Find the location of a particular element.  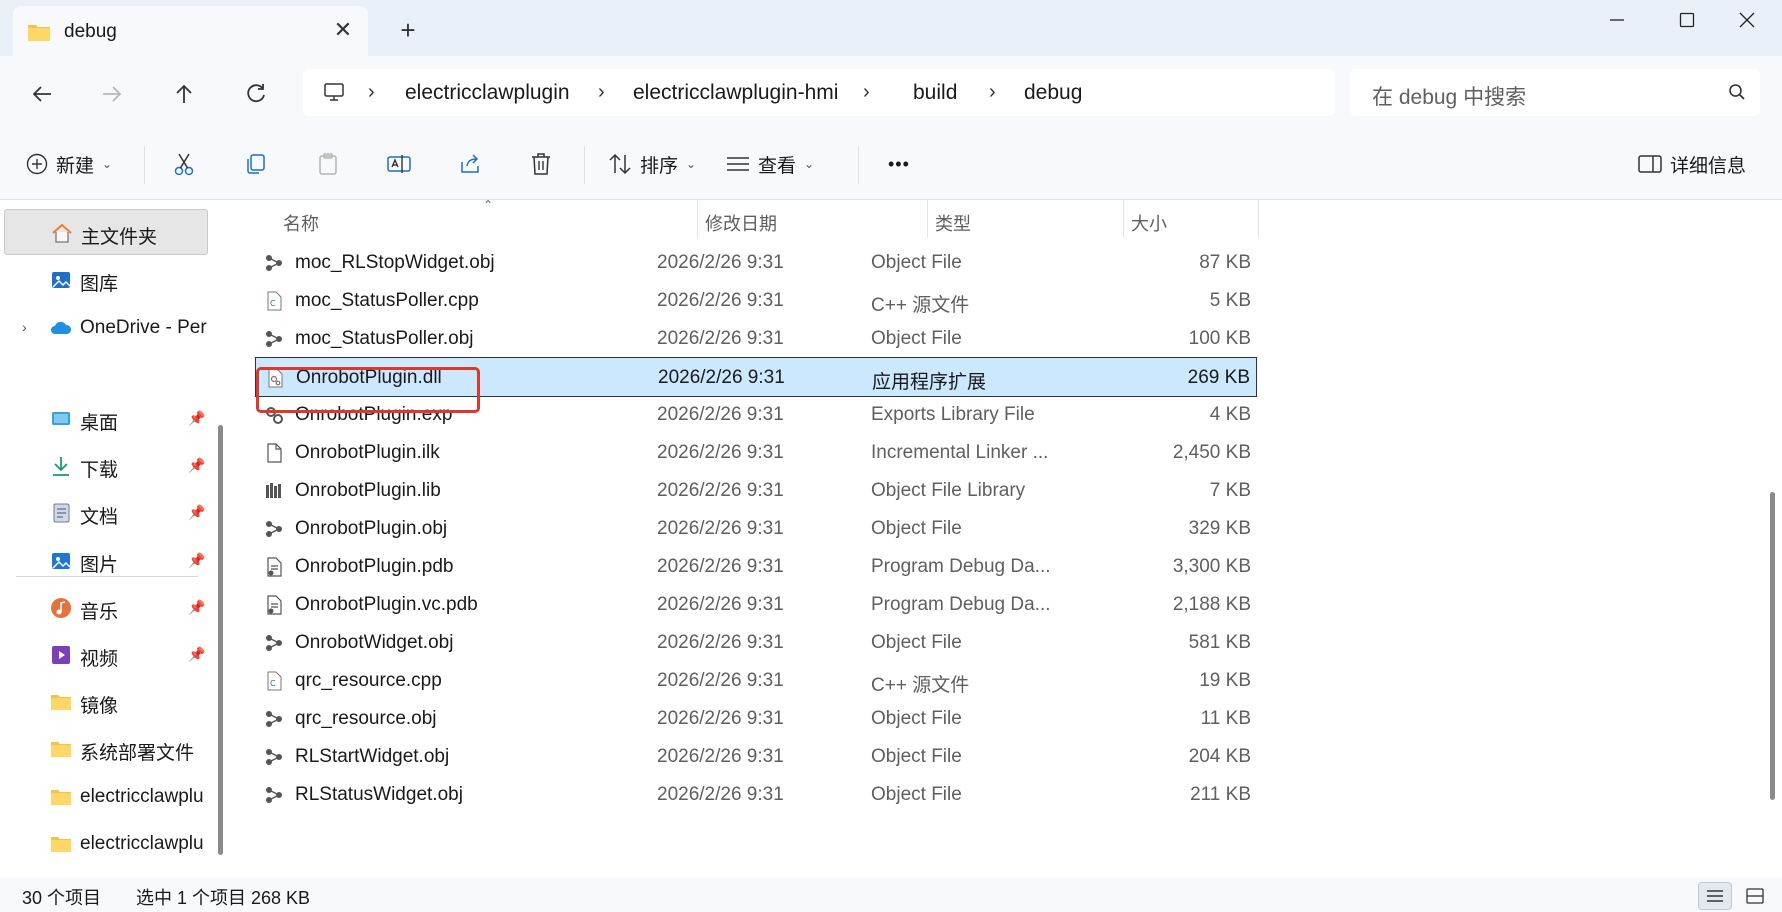

up-button is located at coordinates (184, 94).